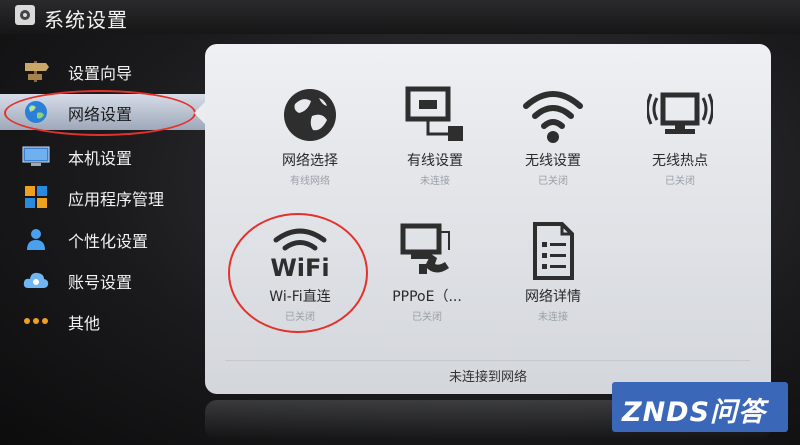  I want to click on watermark-text: ZNDS问答, so click(694, 412).